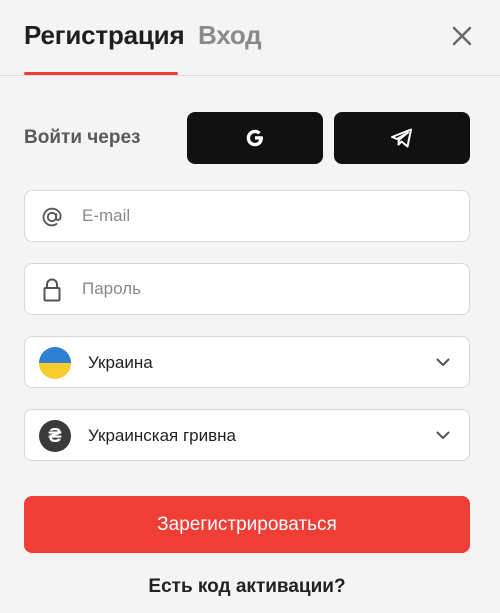  I want to click on email-field, so click(247, 216).